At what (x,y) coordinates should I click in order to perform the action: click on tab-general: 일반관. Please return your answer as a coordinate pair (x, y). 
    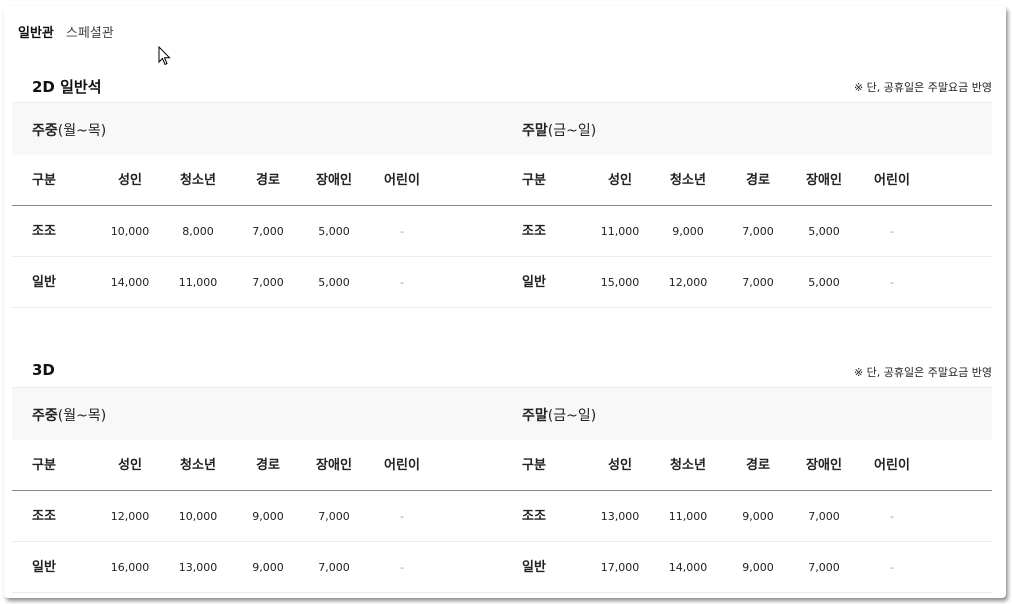
    Looking at the image, I should click on (36, 31).